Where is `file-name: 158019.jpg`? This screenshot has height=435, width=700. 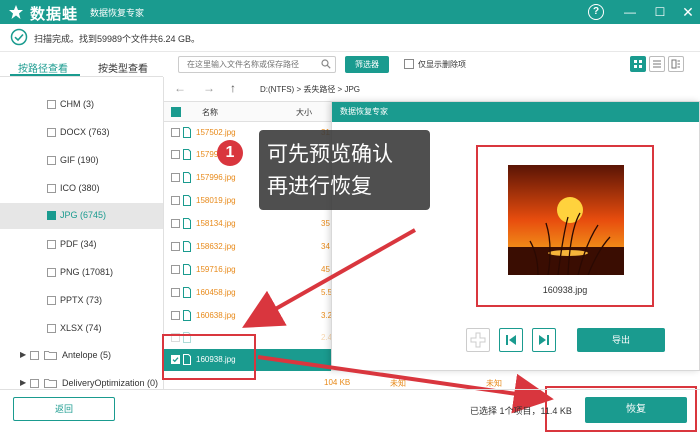
file-name: 158019.jpg is located at coordinates (216, 200).